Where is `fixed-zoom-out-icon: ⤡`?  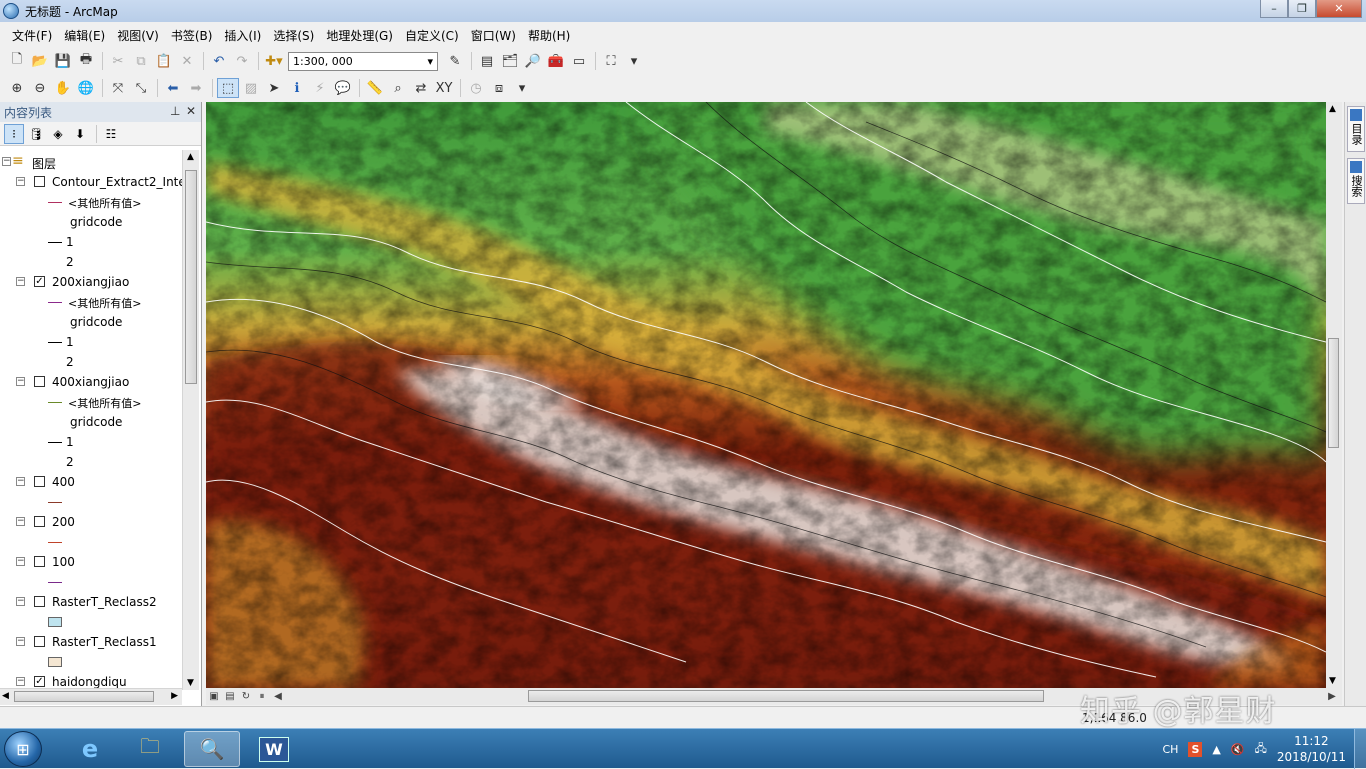
fixed-zoom-out-icon: ⤡ is located at coordinates (141, 88).